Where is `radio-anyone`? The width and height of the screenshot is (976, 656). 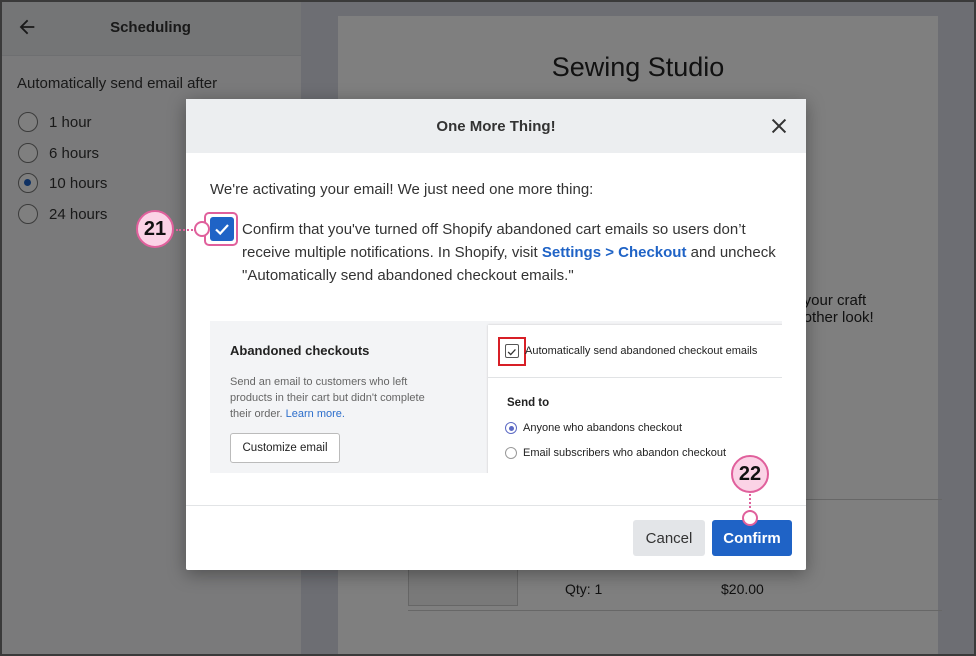
radio-anyone is located at coordinates (511, 428).